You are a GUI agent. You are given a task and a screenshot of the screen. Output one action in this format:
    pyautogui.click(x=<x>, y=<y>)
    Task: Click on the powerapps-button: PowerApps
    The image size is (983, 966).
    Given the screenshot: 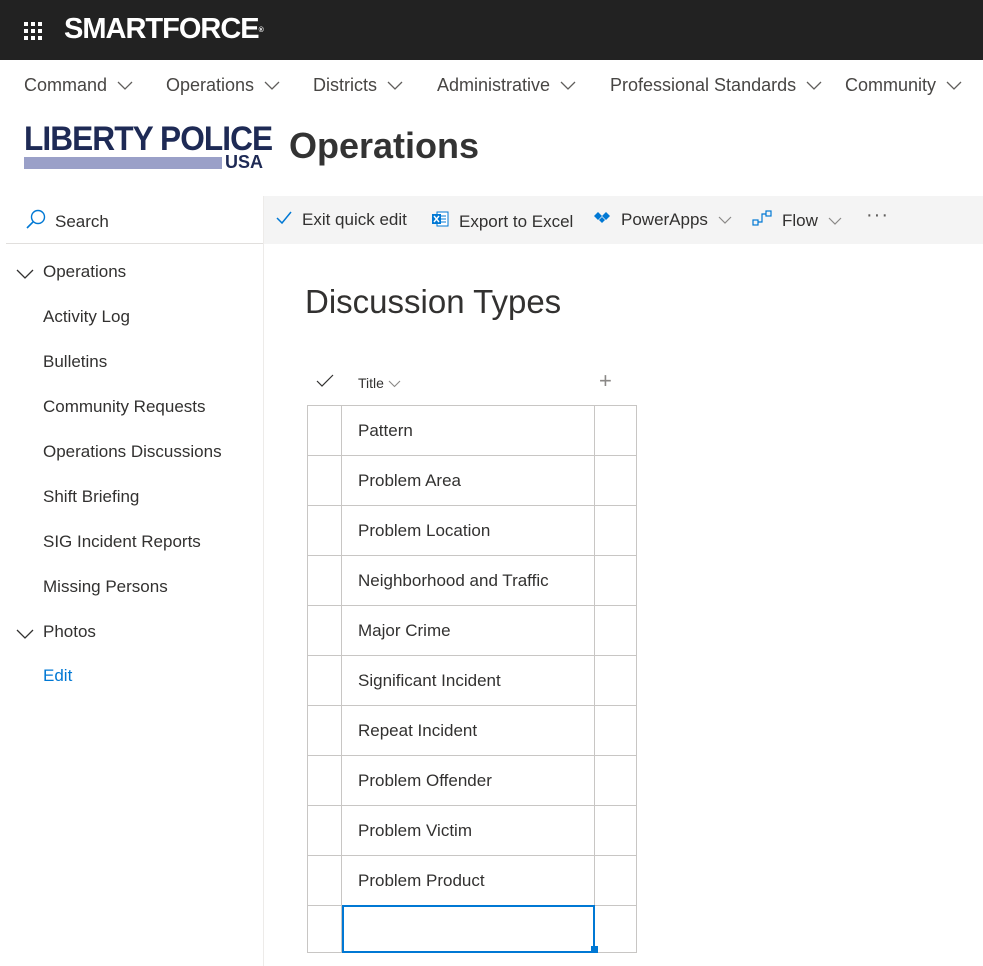 What is the action you would take?
    pyautogui.click(x=662, y=220)
    